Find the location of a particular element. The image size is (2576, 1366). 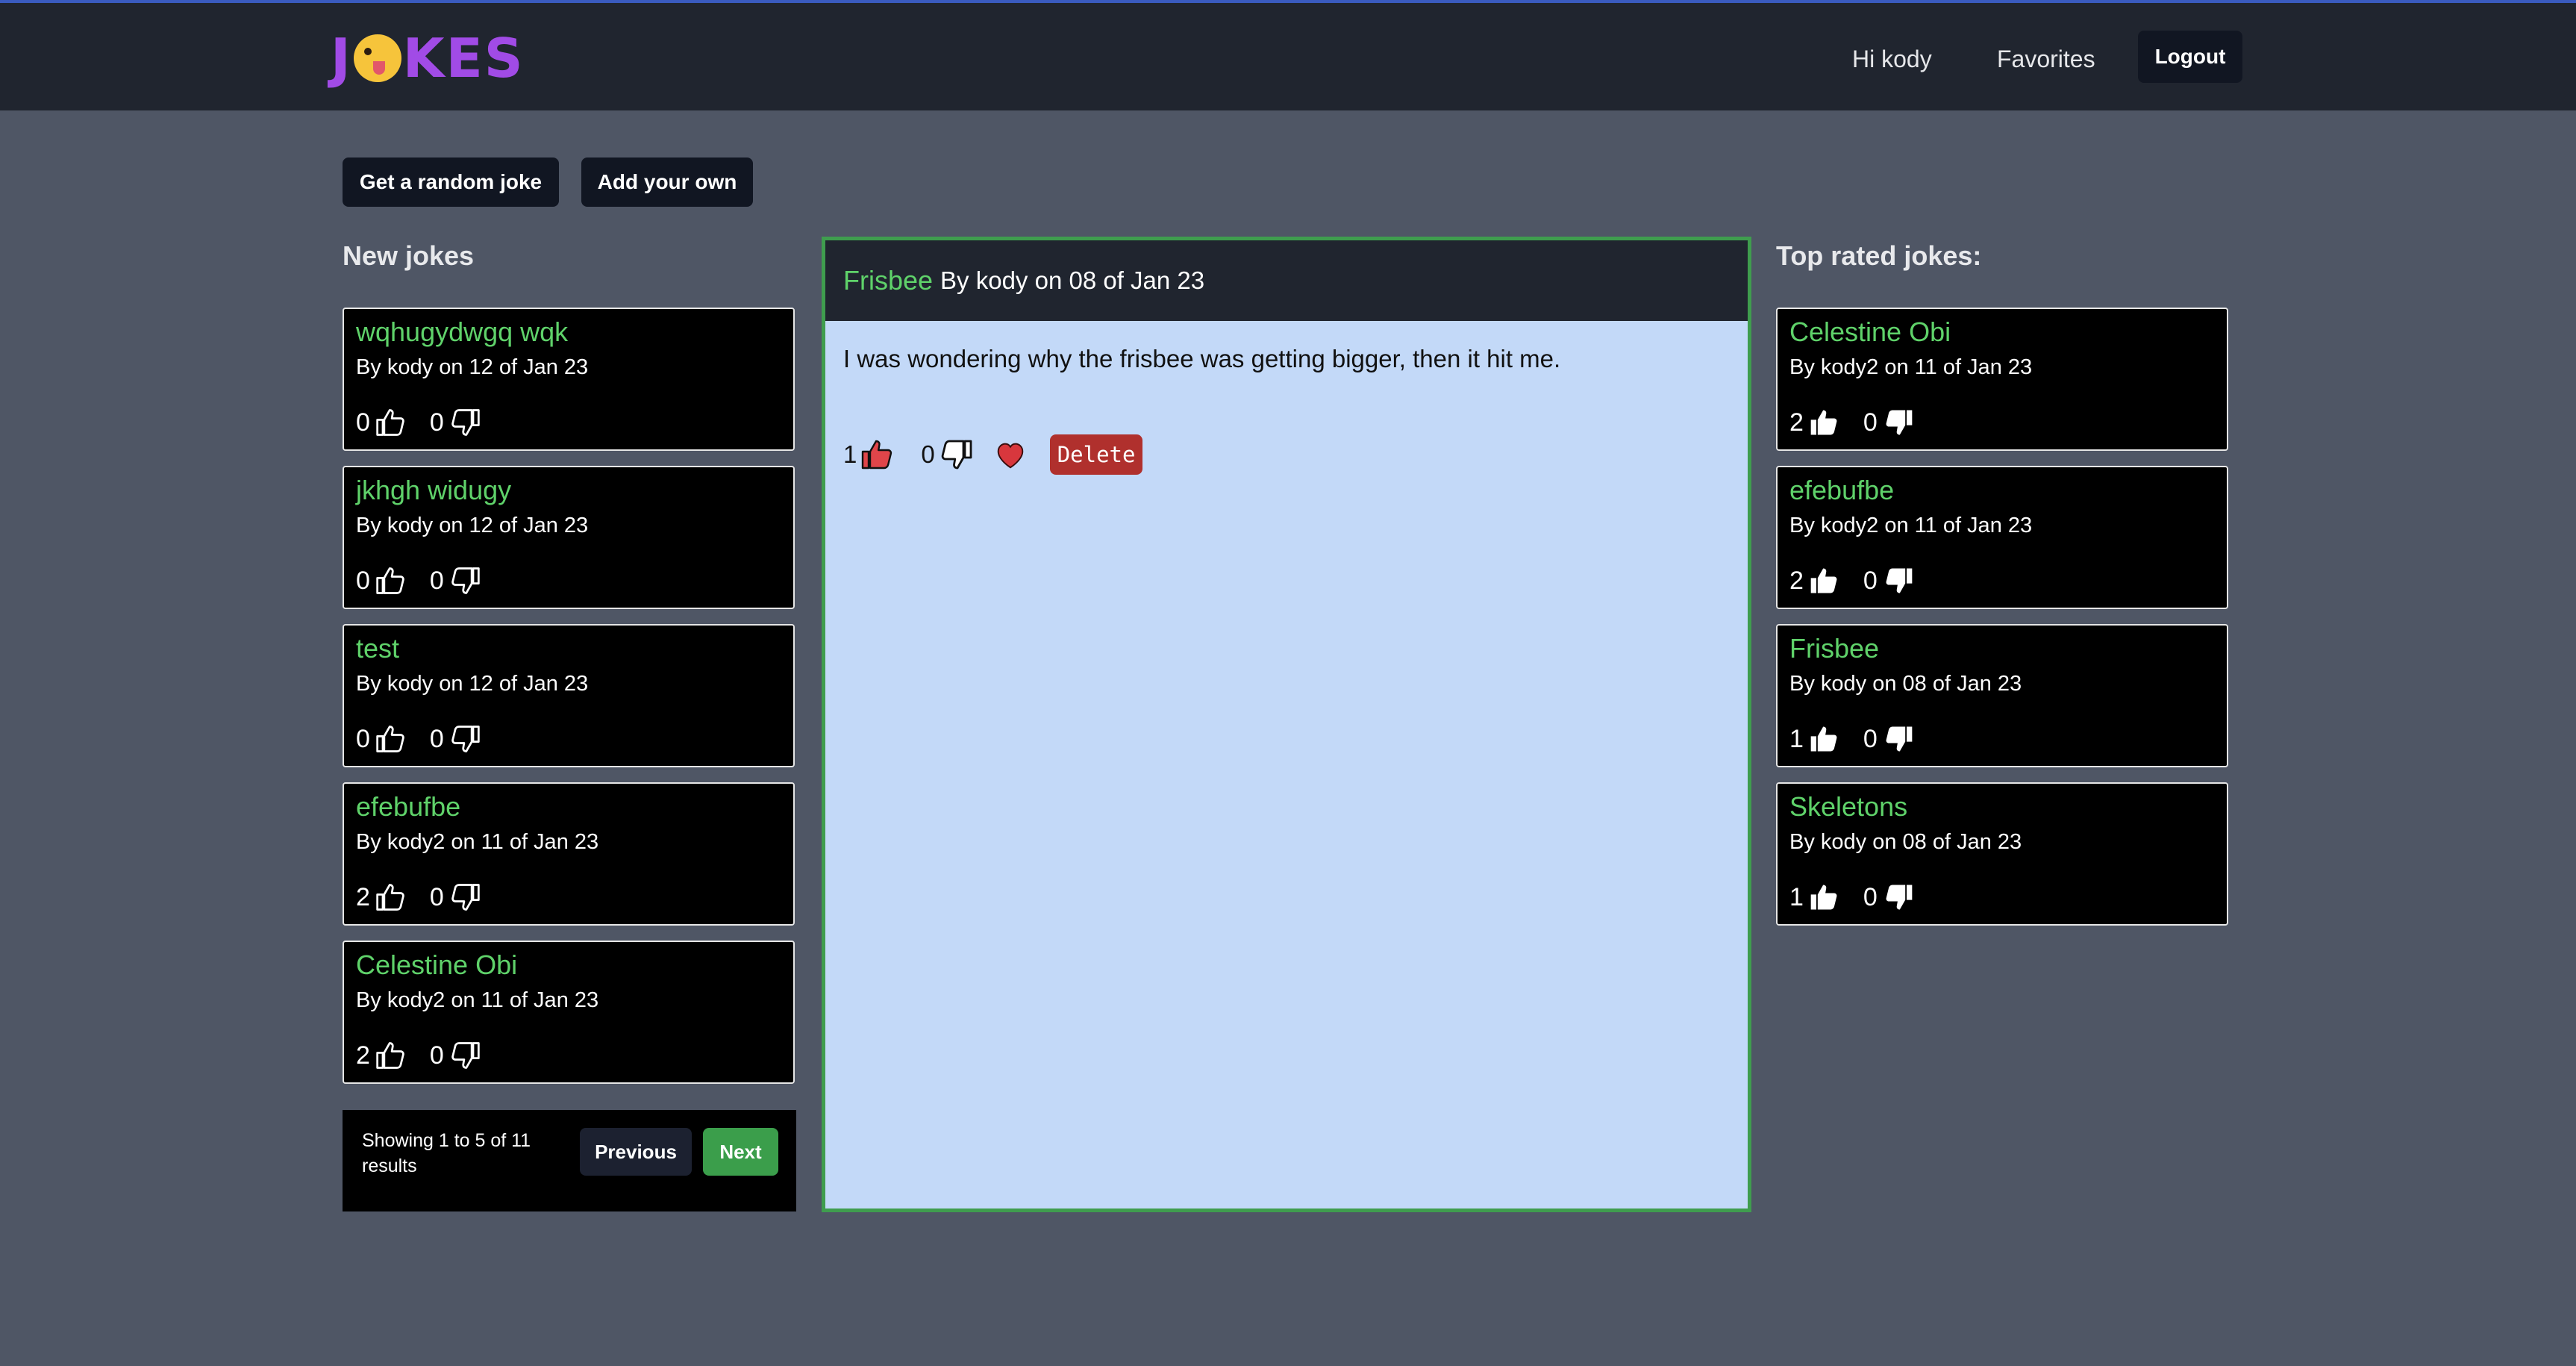

joke-card-title: test is located at coordinates (377, 648).